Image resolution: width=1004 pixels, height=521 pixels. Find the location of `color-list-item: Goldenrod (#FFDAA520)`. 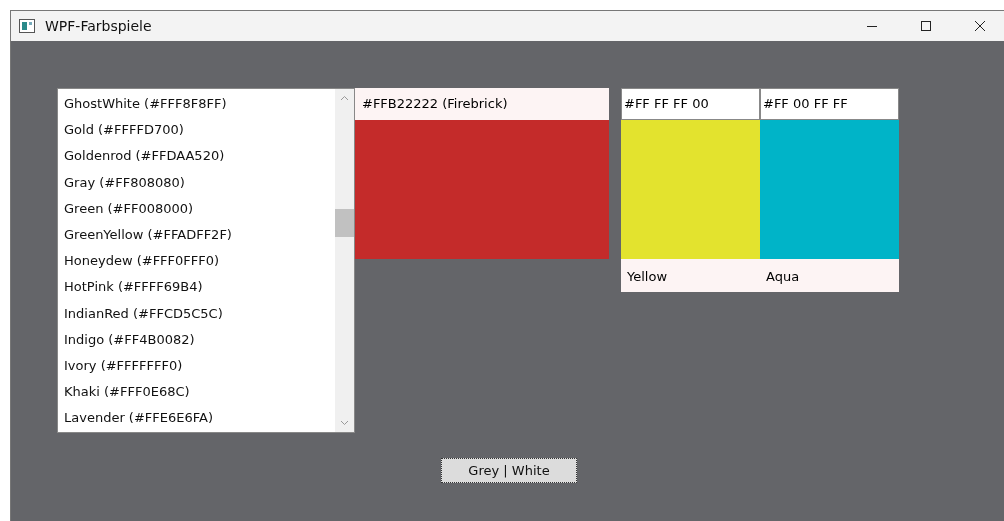

color-list-item: Goldenrod (#FFDAA520) is located at coordinates (199, 156).